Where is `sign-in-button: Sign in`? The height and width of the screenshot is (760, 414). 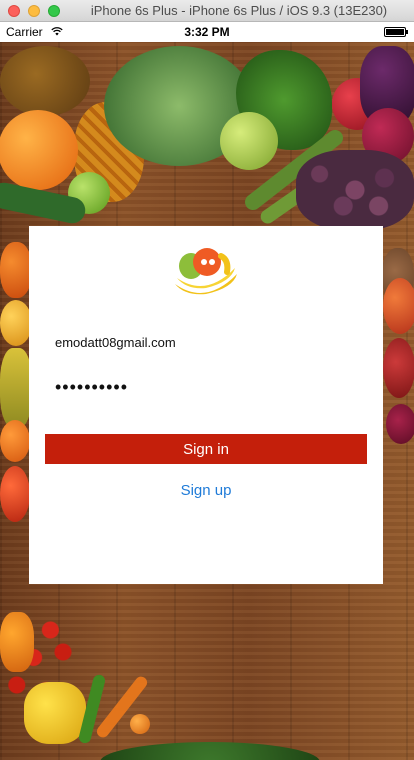 sign-in-button: Sign in is located at coordinates (206, 449).